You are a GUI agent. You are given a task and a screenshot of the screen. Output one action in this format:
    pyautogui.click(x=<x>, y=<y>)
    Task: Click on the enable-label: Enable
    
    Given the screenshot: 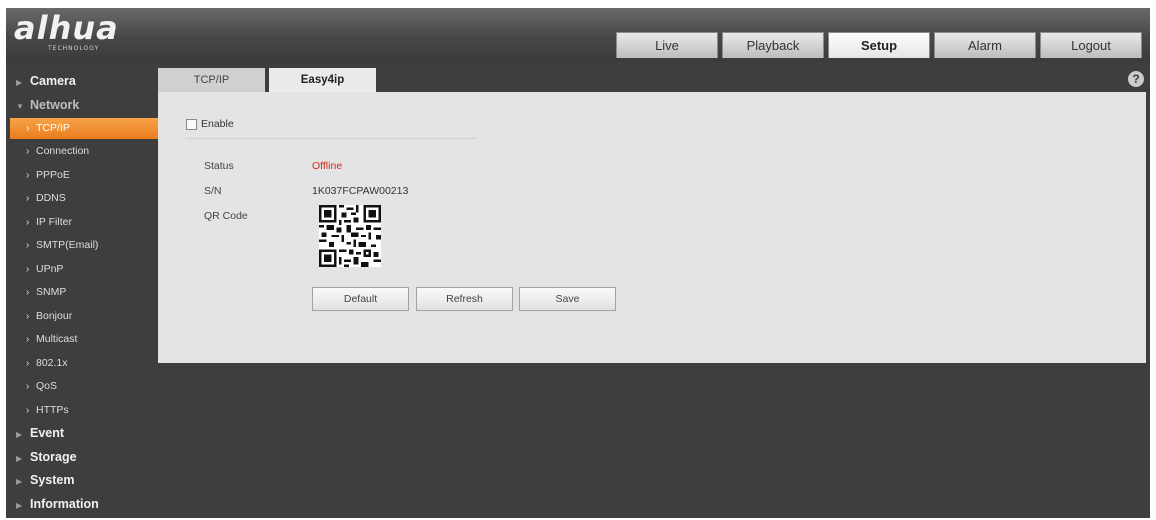 What is the action you would take?
    pyautogui.click(x=217, y=124)
    